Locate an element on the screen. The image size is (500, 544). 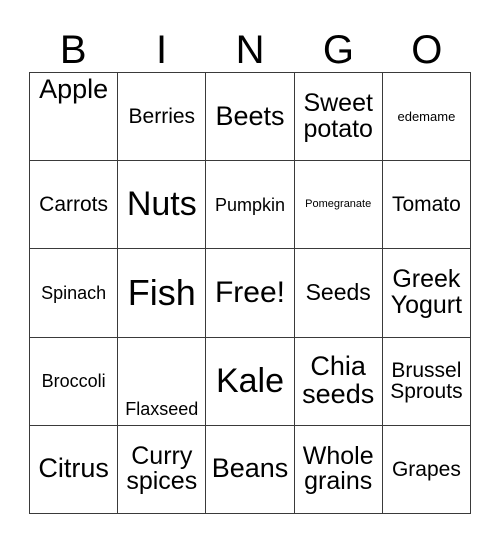
bingo-cell: Beets is located at coordinates (250, 117).